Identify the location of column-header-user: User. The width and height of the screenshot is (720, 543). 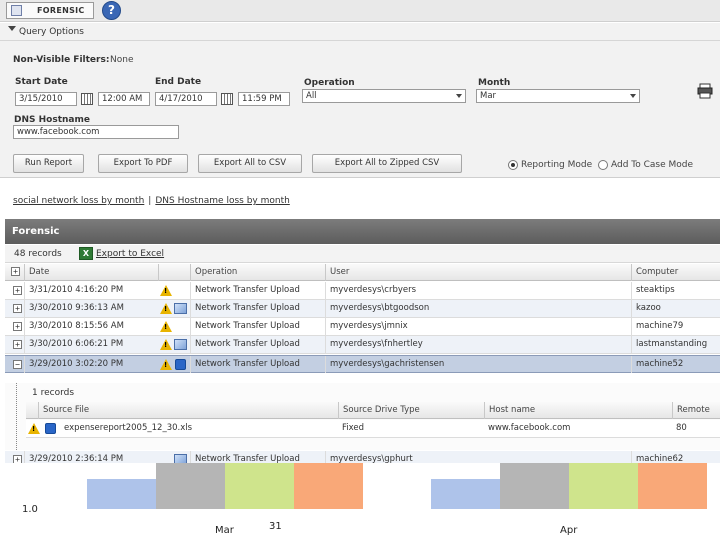
(478, 272).